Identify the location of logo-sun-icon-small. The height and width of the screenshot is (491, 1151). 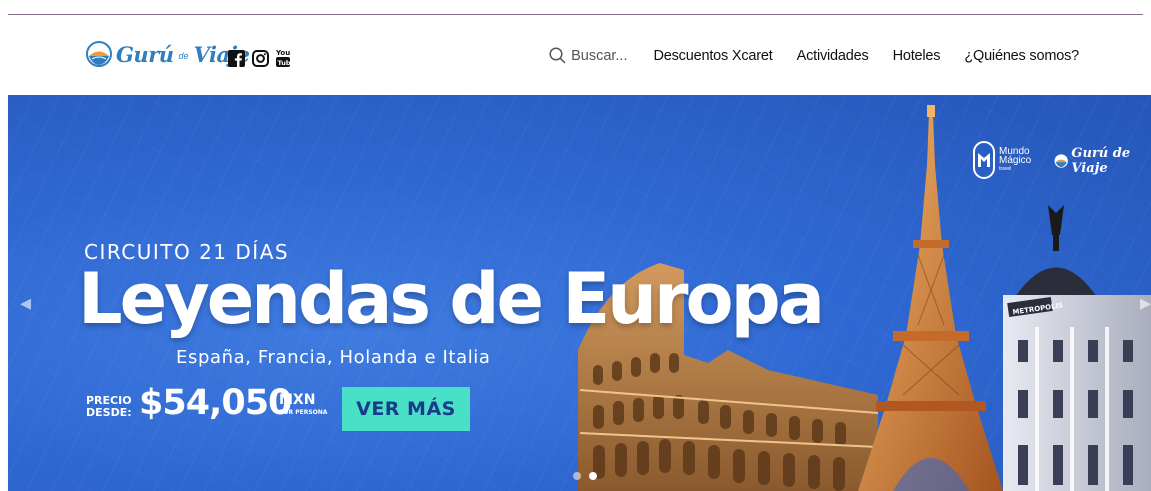
(1061, 161).